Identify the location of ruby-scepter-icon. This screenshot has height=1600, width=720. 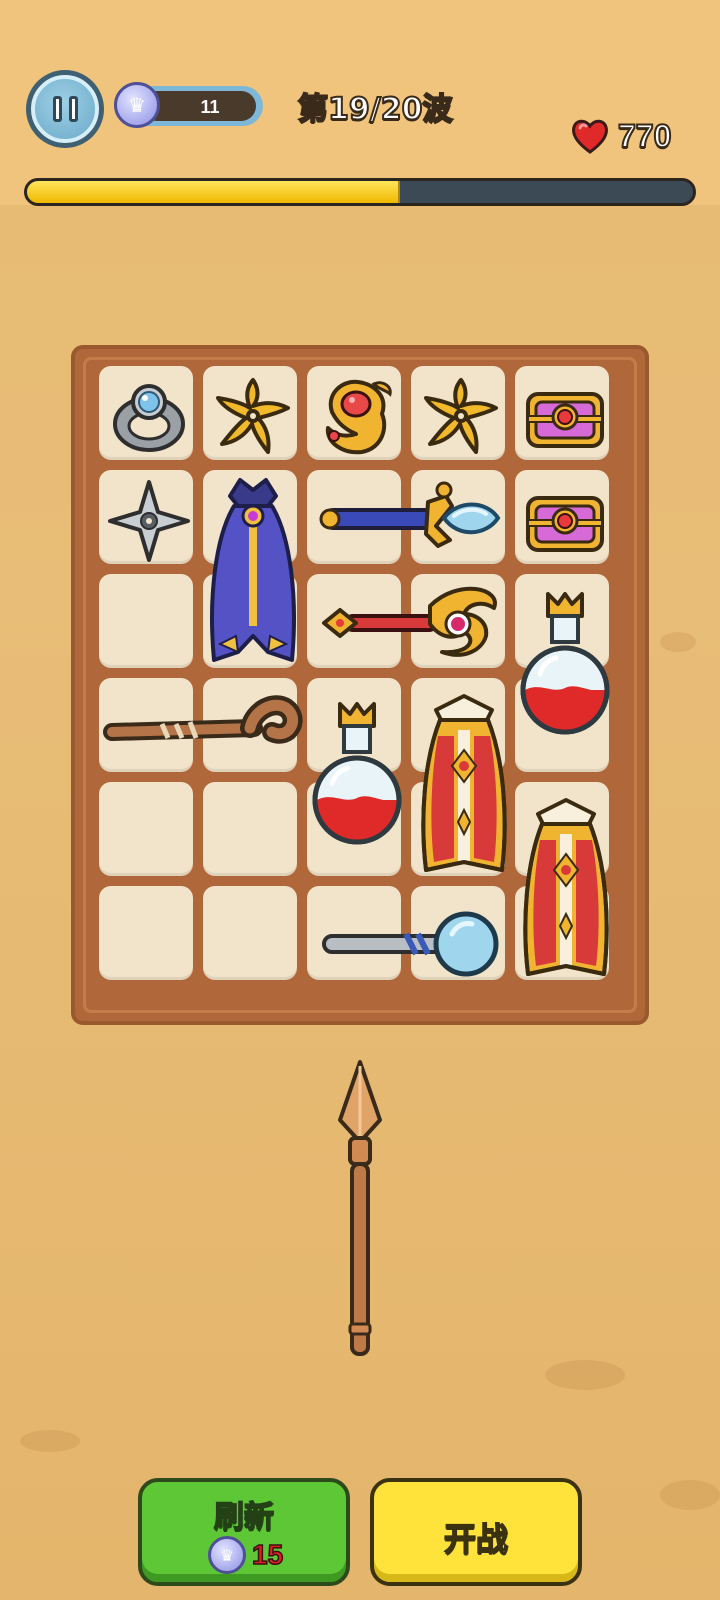
(413, 624).